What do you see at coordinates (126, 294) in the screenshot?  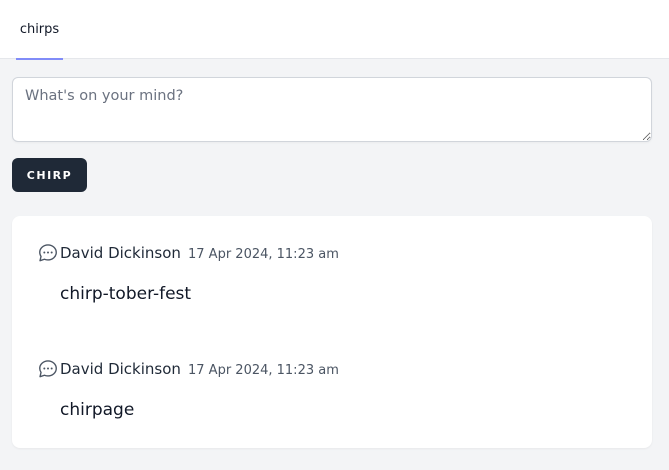 I see `chirp-message: chirp-tober-fest` at bounding box center [126, 294].